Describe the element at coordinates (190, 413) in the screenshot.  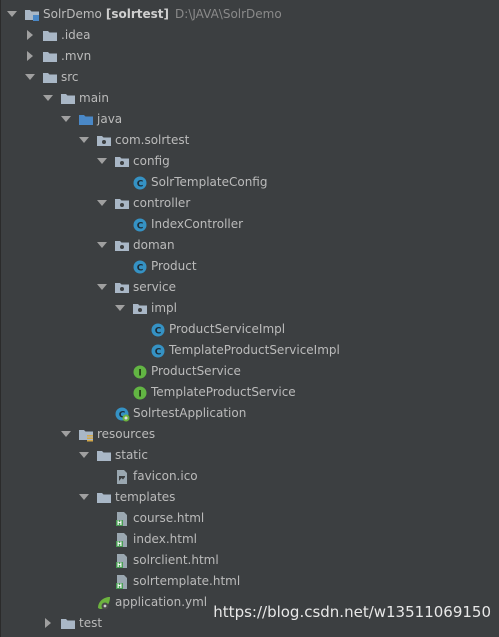
I see `tree-node-label: SolrtestApplication` at that location.